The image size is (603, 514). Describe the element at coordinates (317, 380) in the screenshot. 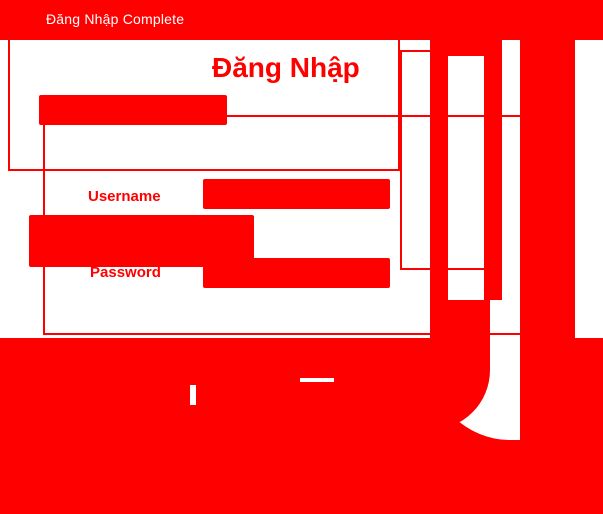

I see `bottom-white-mark` at that location.